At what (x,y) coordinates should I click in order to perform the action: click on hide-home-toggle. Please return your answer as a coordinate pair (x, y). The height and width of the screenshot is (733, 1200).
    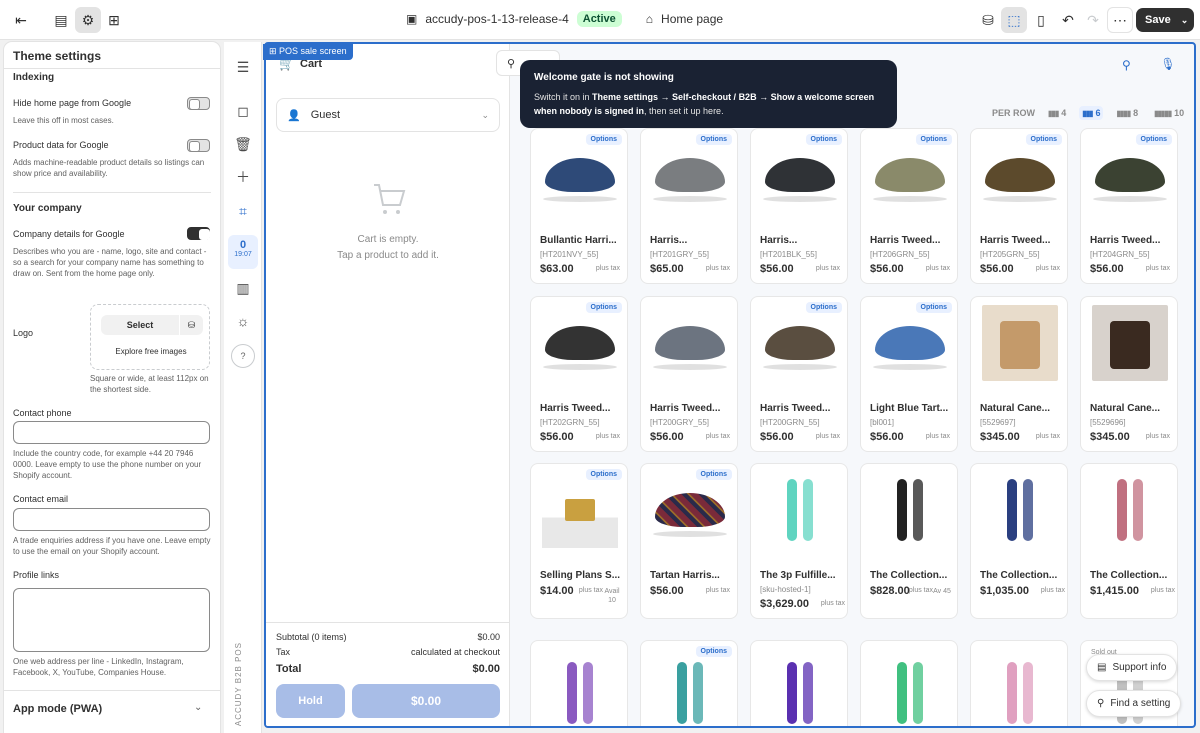
    Looking at the image, I should click on (198, 103).